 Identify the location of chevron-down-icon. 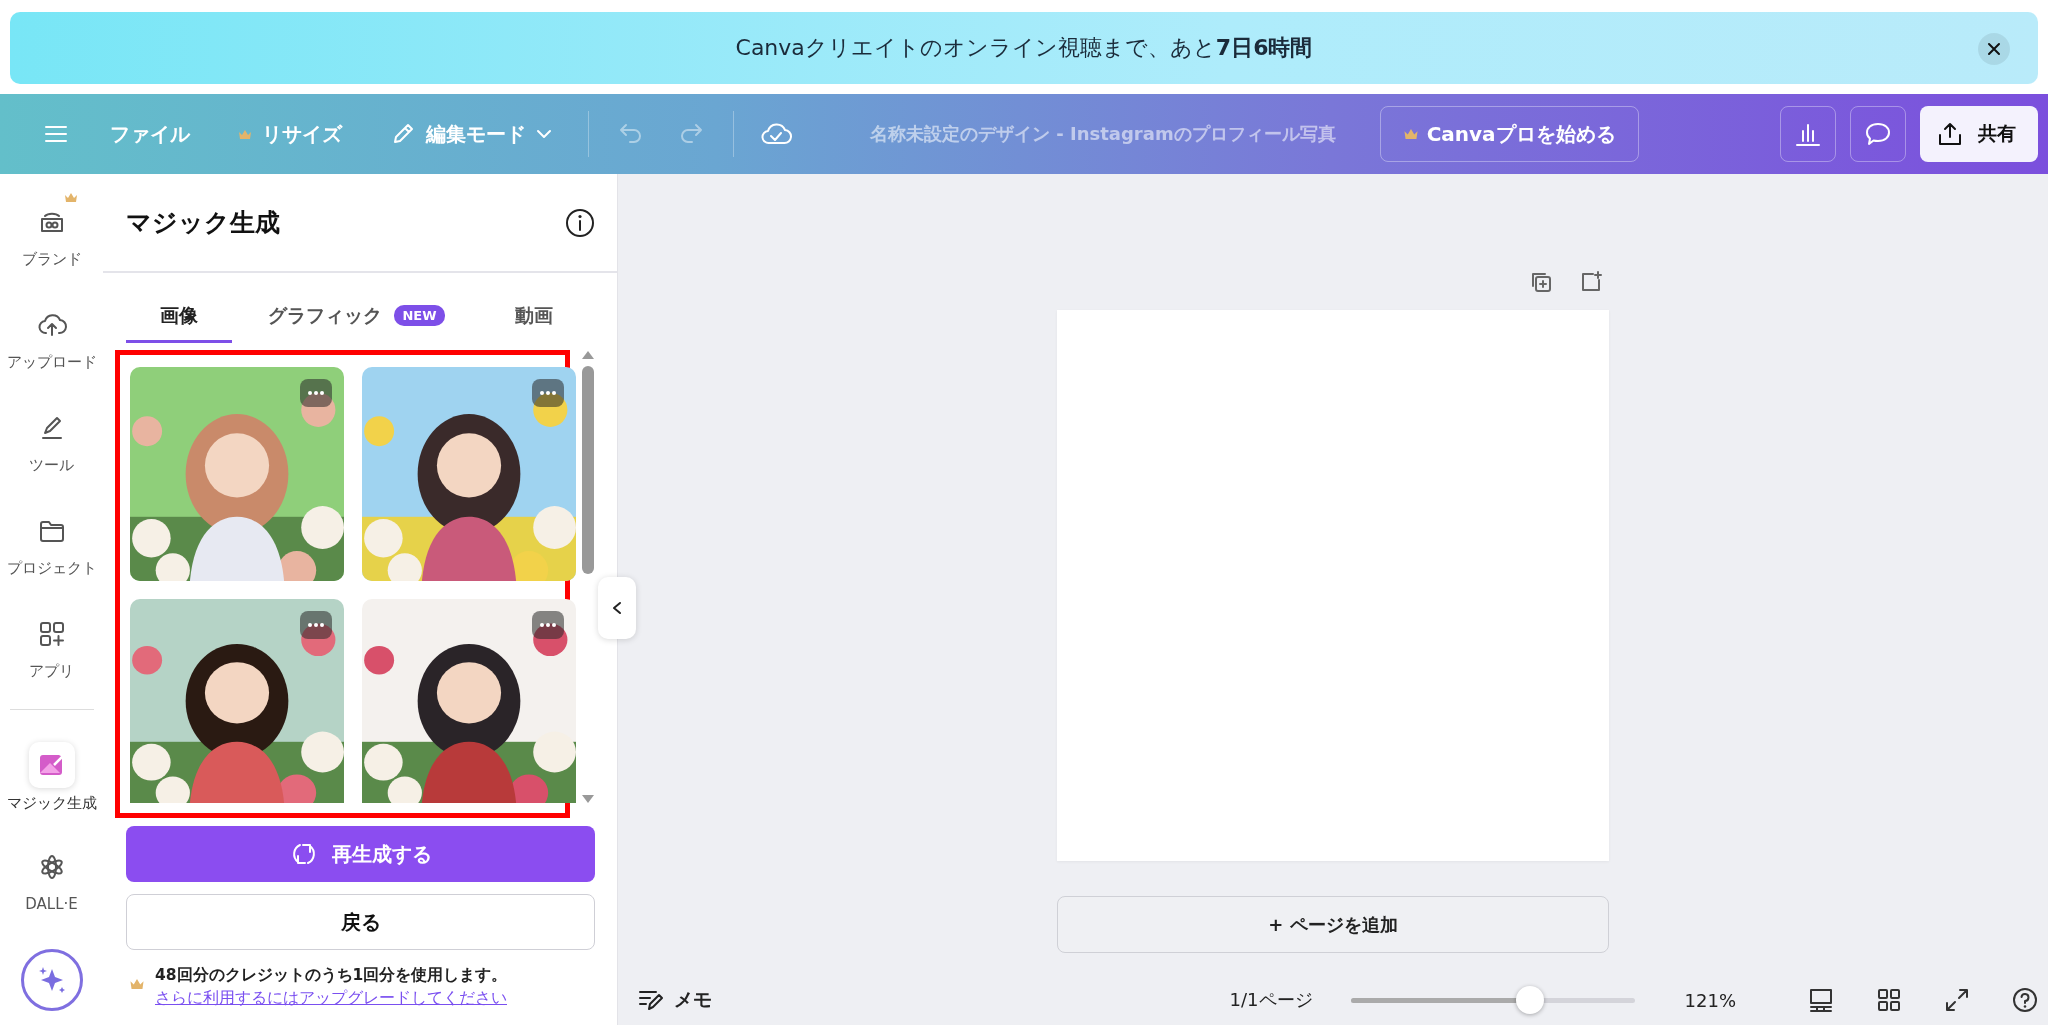
(544, 134).